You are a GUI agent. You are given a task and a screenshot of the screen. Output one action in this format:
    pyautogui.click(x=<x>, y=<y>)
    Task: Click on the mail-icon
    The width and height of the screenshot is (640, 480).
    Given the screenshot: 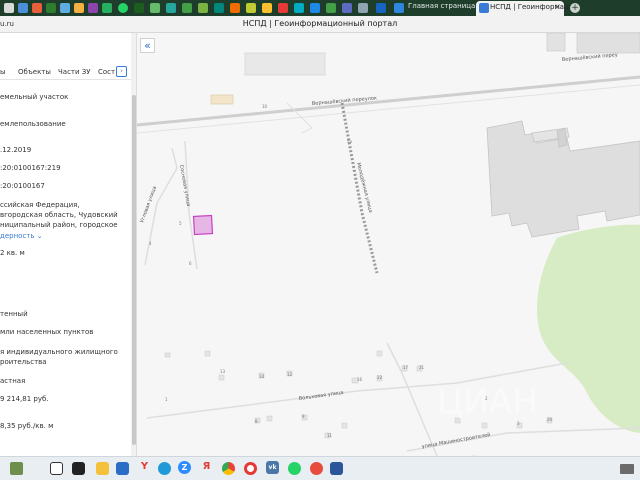 What is the action you would take?
    pyautogui.click(x=122, y=468)
    